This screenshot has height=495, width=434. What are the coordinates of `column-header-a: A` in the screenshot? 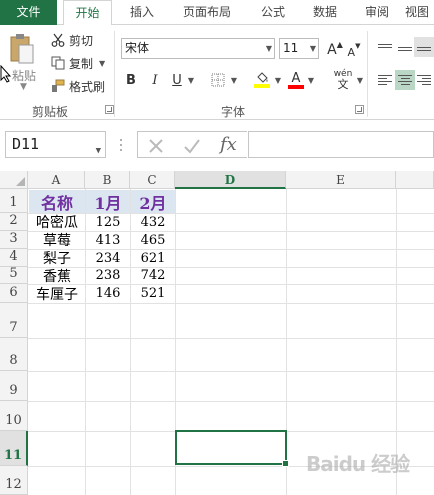 It's located at (56, 180).